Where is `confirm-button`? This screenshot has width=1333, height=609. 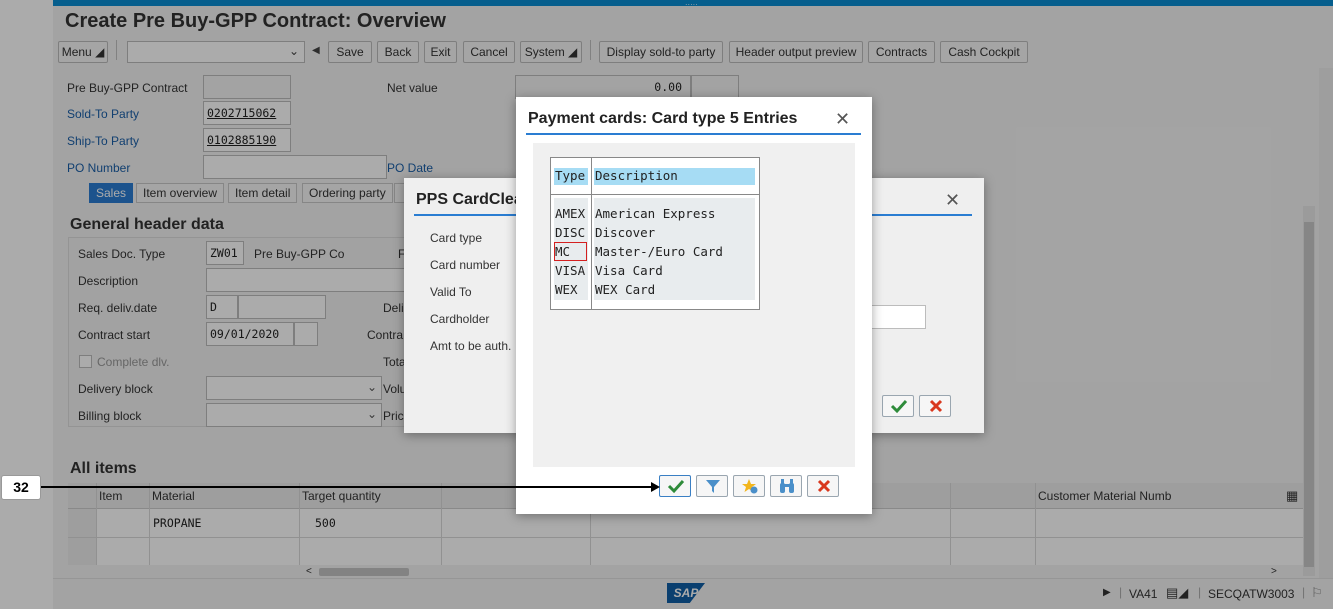
confirm-button is located at coordinates (675, 486).